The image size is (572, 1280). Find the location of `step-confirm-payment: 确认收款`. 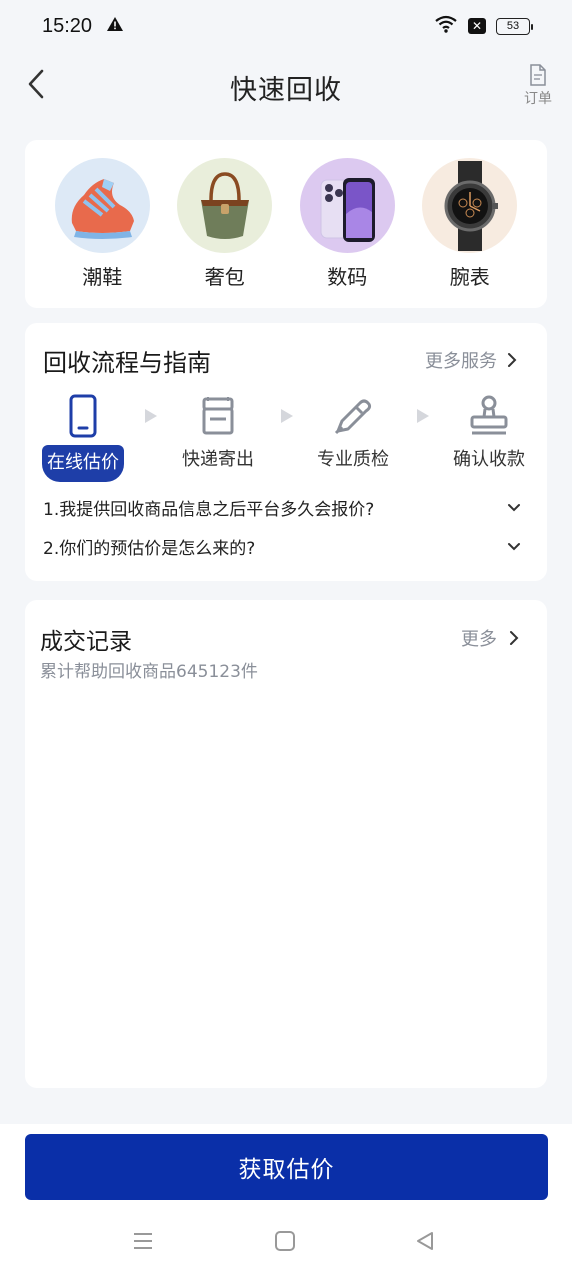

step-confirm-payment: 确认收款 is located at coordinates (489, 432).